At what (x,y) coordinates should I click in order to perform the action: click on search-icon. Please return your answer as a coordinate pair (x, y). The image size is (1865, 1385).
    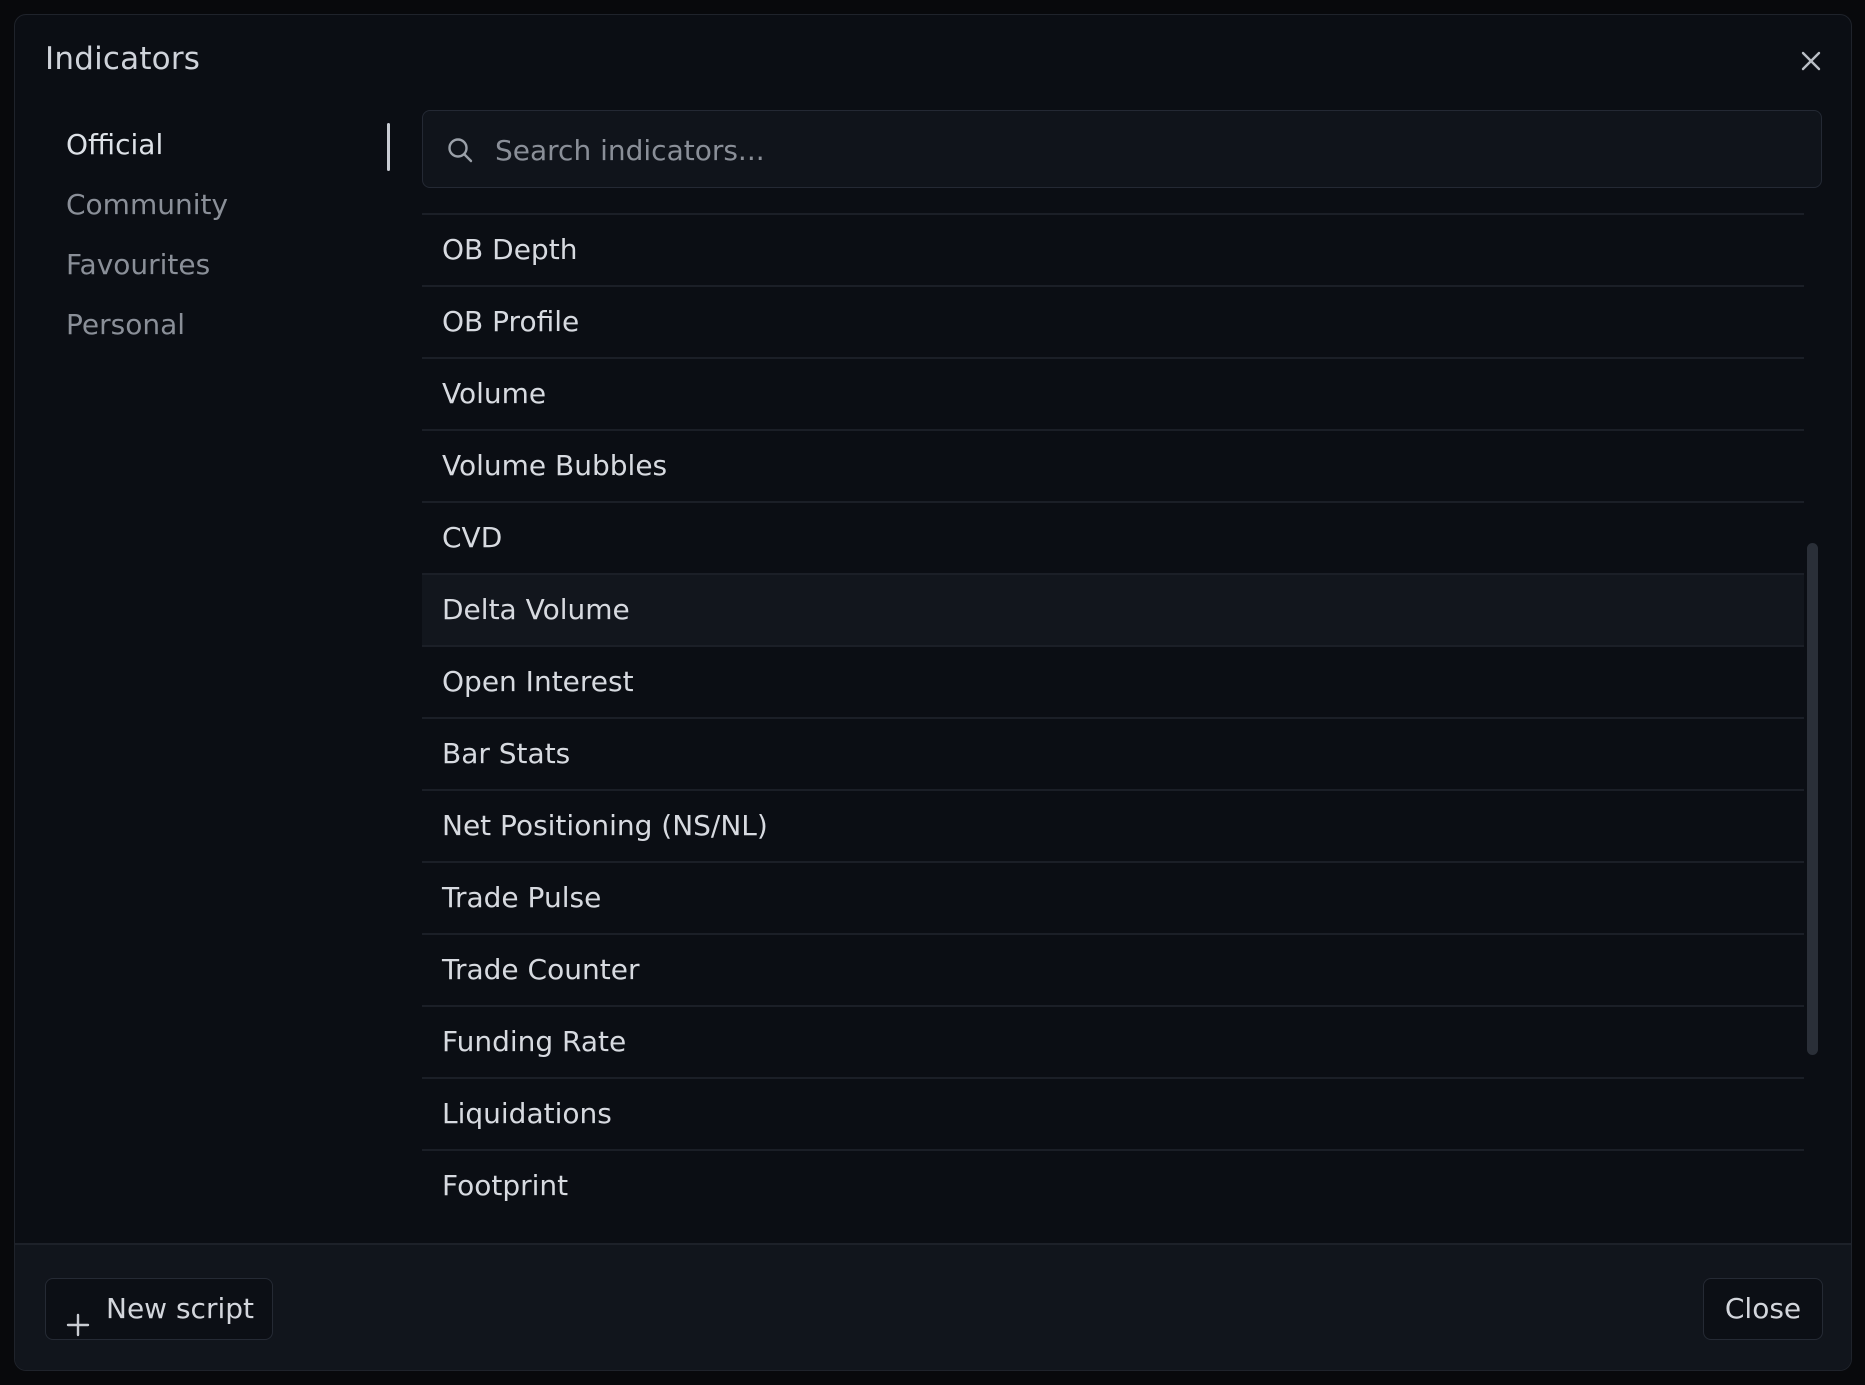
    Looking at the image, I should click on (460, 150).